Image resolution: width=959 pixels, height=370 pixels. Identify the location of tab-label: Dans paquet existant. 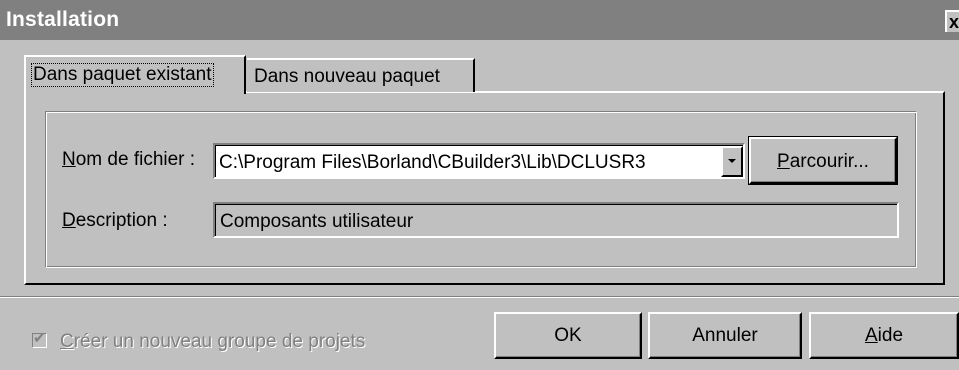
(122, 75).